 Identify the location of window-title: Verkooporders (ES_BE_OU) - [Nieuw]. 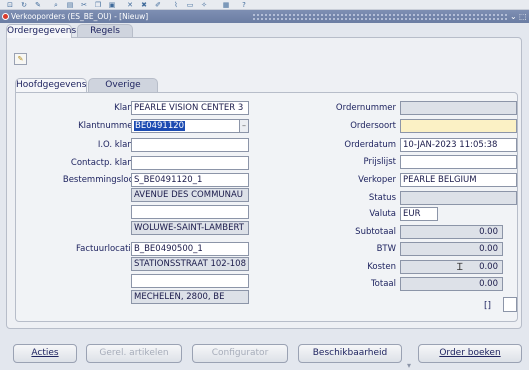
(80, 16).